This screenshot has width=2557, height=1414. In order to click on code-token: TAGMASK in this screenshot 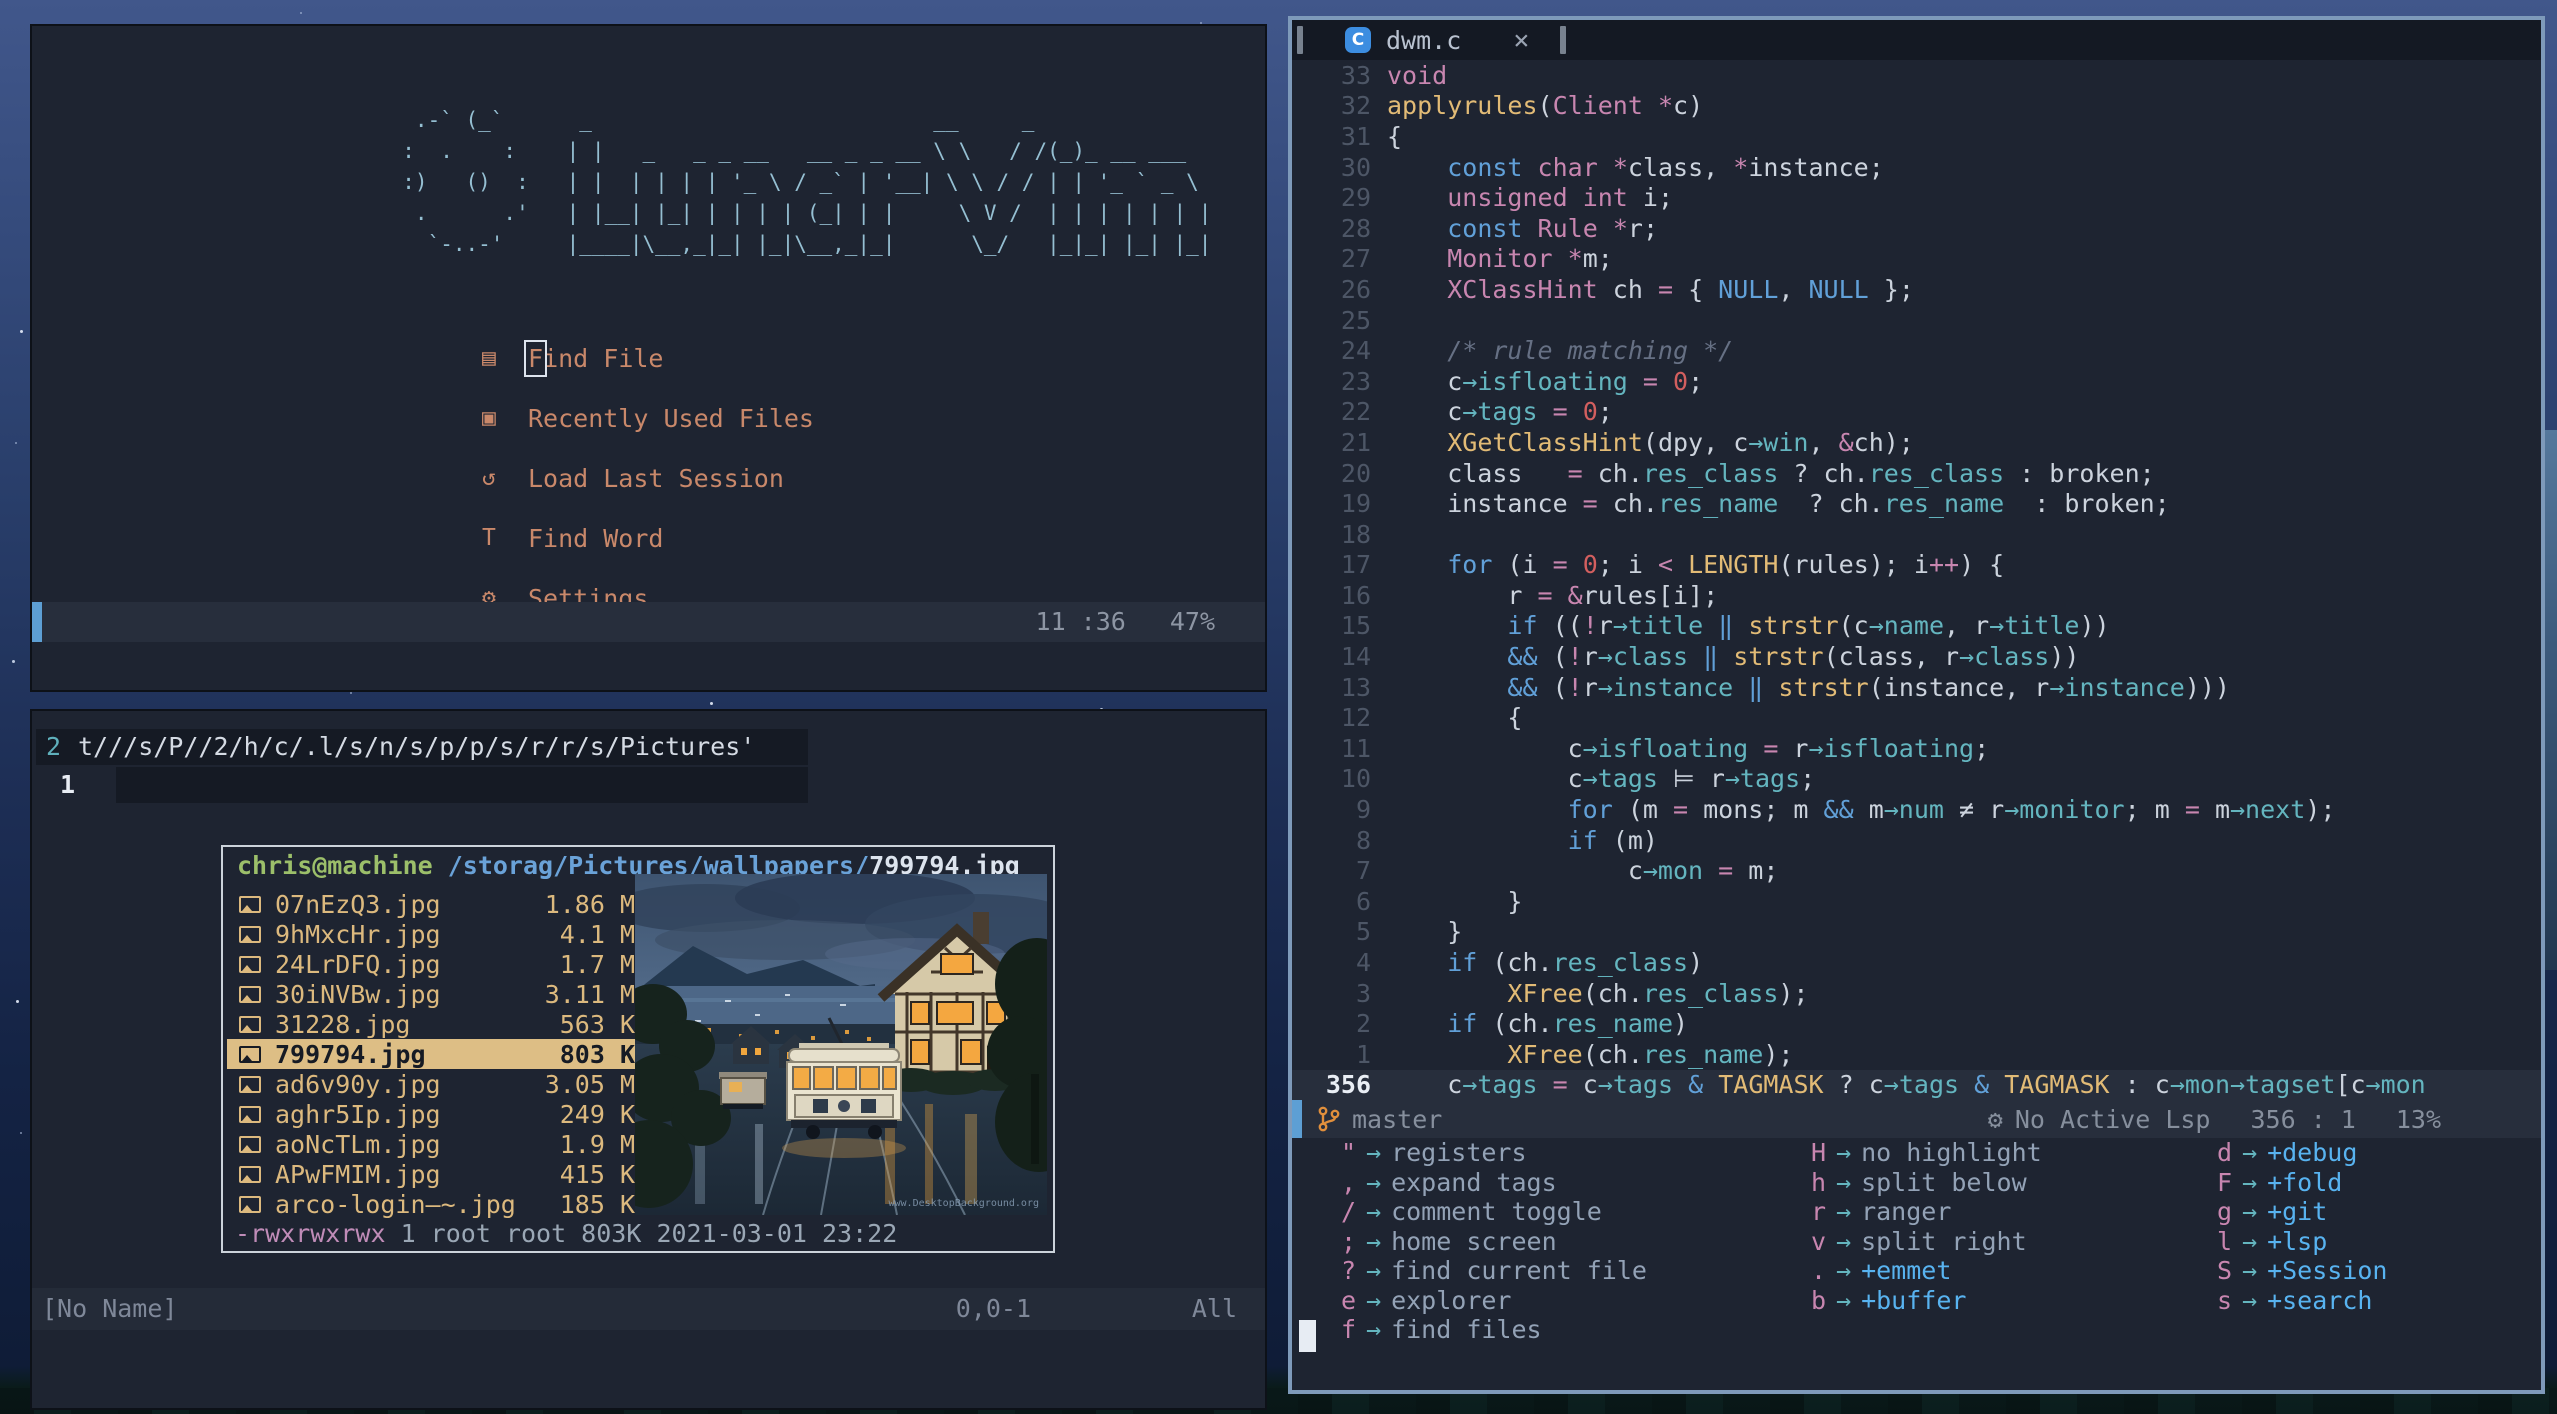, I will do `click(1771, 1085)`.